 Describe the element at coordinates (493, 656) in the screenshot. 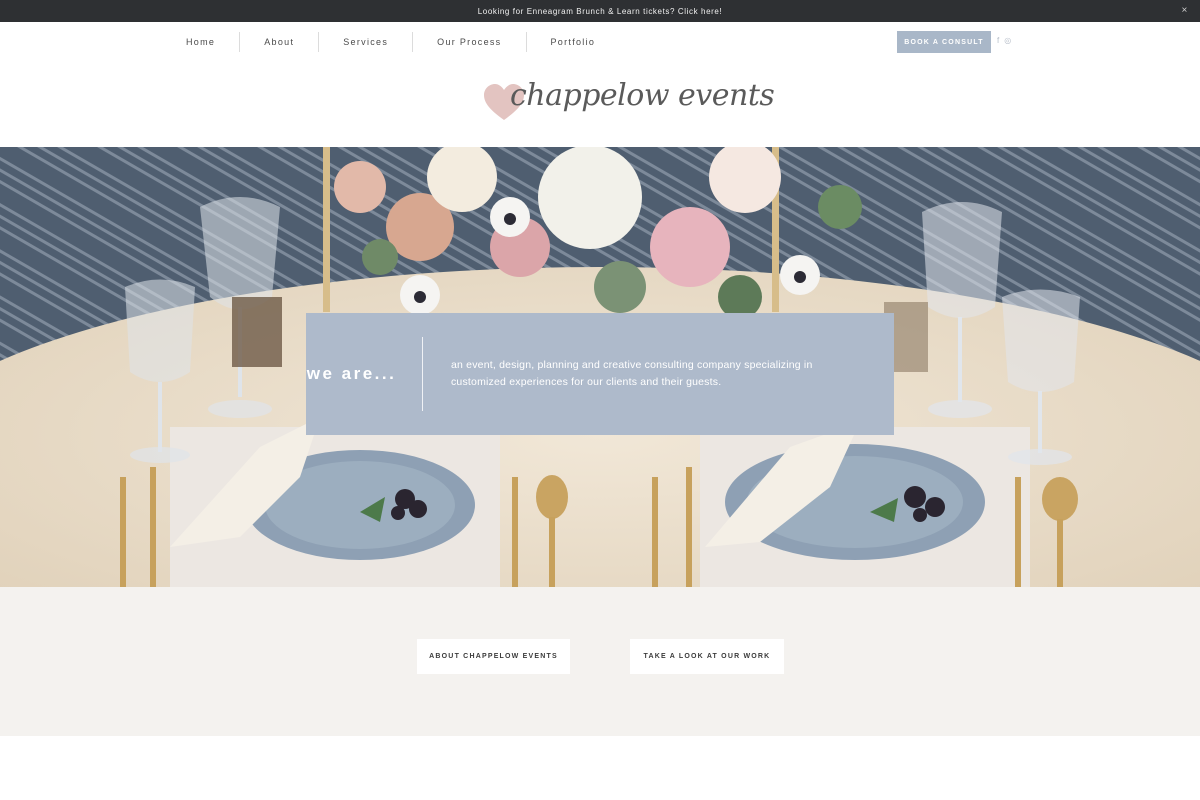

I see `about-button: ABOUT CHAPPELOW EVENTS` at that location.